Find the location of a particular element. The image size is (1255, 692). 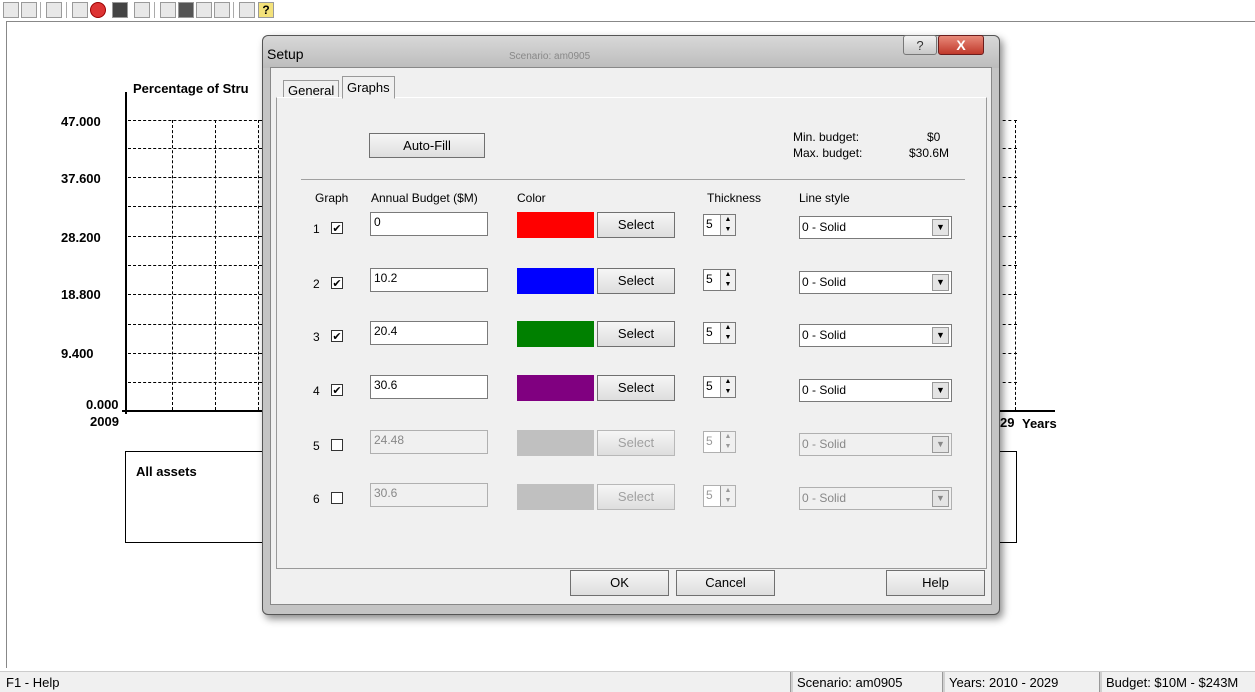

chart-icon is located at coordinates (168, 10).